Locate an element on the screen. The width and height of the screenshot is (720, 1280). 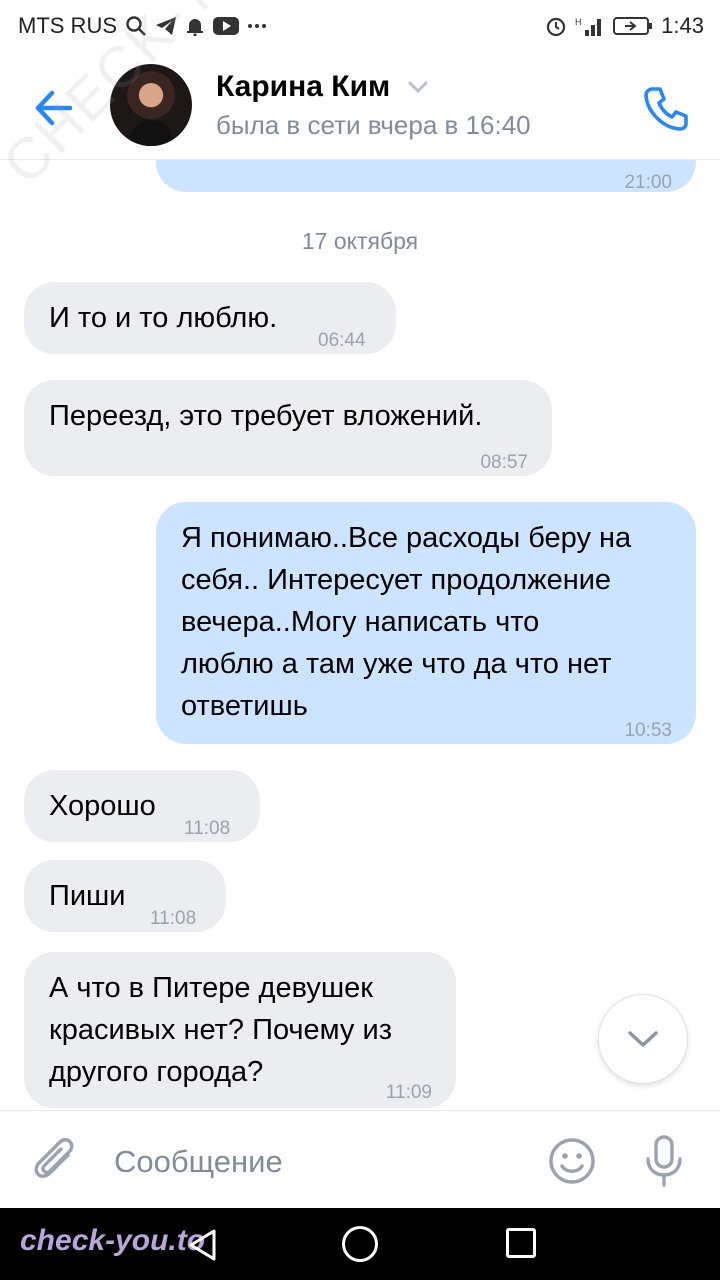
more-notifications-icon is located at coordinates (257, 26).